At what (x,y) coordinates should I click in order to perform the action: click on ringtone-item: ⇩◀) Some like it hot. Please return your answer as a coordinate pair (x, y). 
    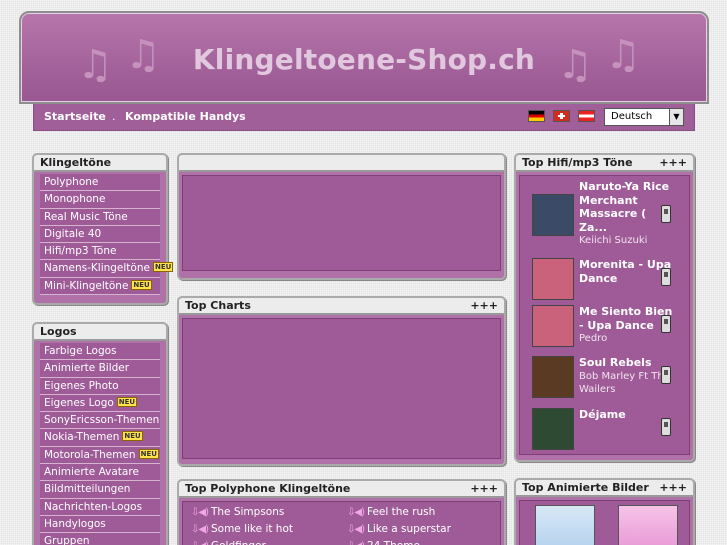
    Looking at the image, I should click on (242, 529).